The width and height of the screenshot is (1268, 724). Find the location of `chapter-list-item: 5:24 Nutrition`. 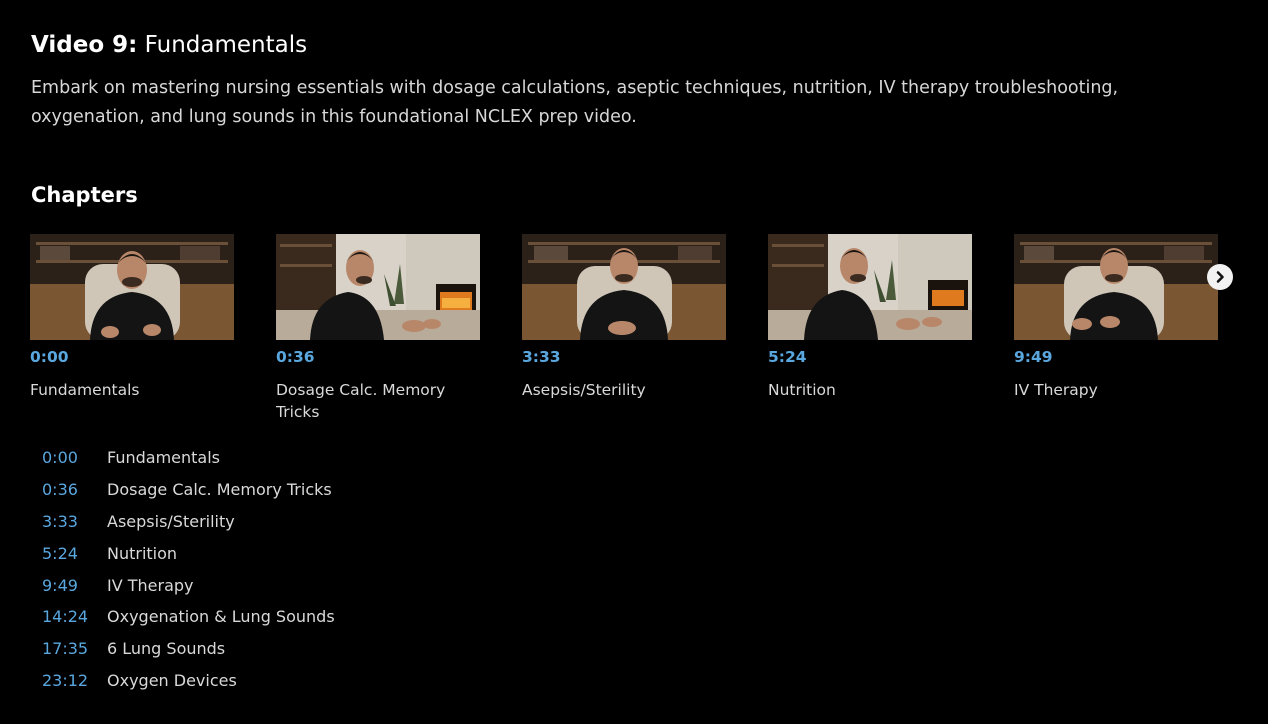

chapter-list-item: 5:24 Nutrition is located at coordinates (188, 553).